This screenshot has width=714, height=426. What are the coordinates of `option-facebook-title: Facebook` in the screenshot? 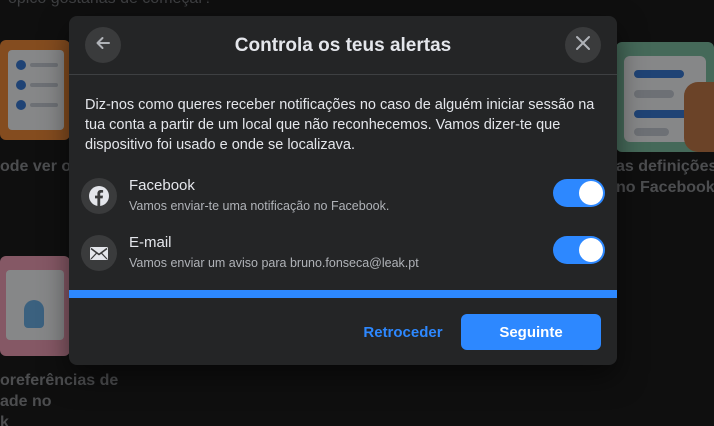 It's located at (162, 185).